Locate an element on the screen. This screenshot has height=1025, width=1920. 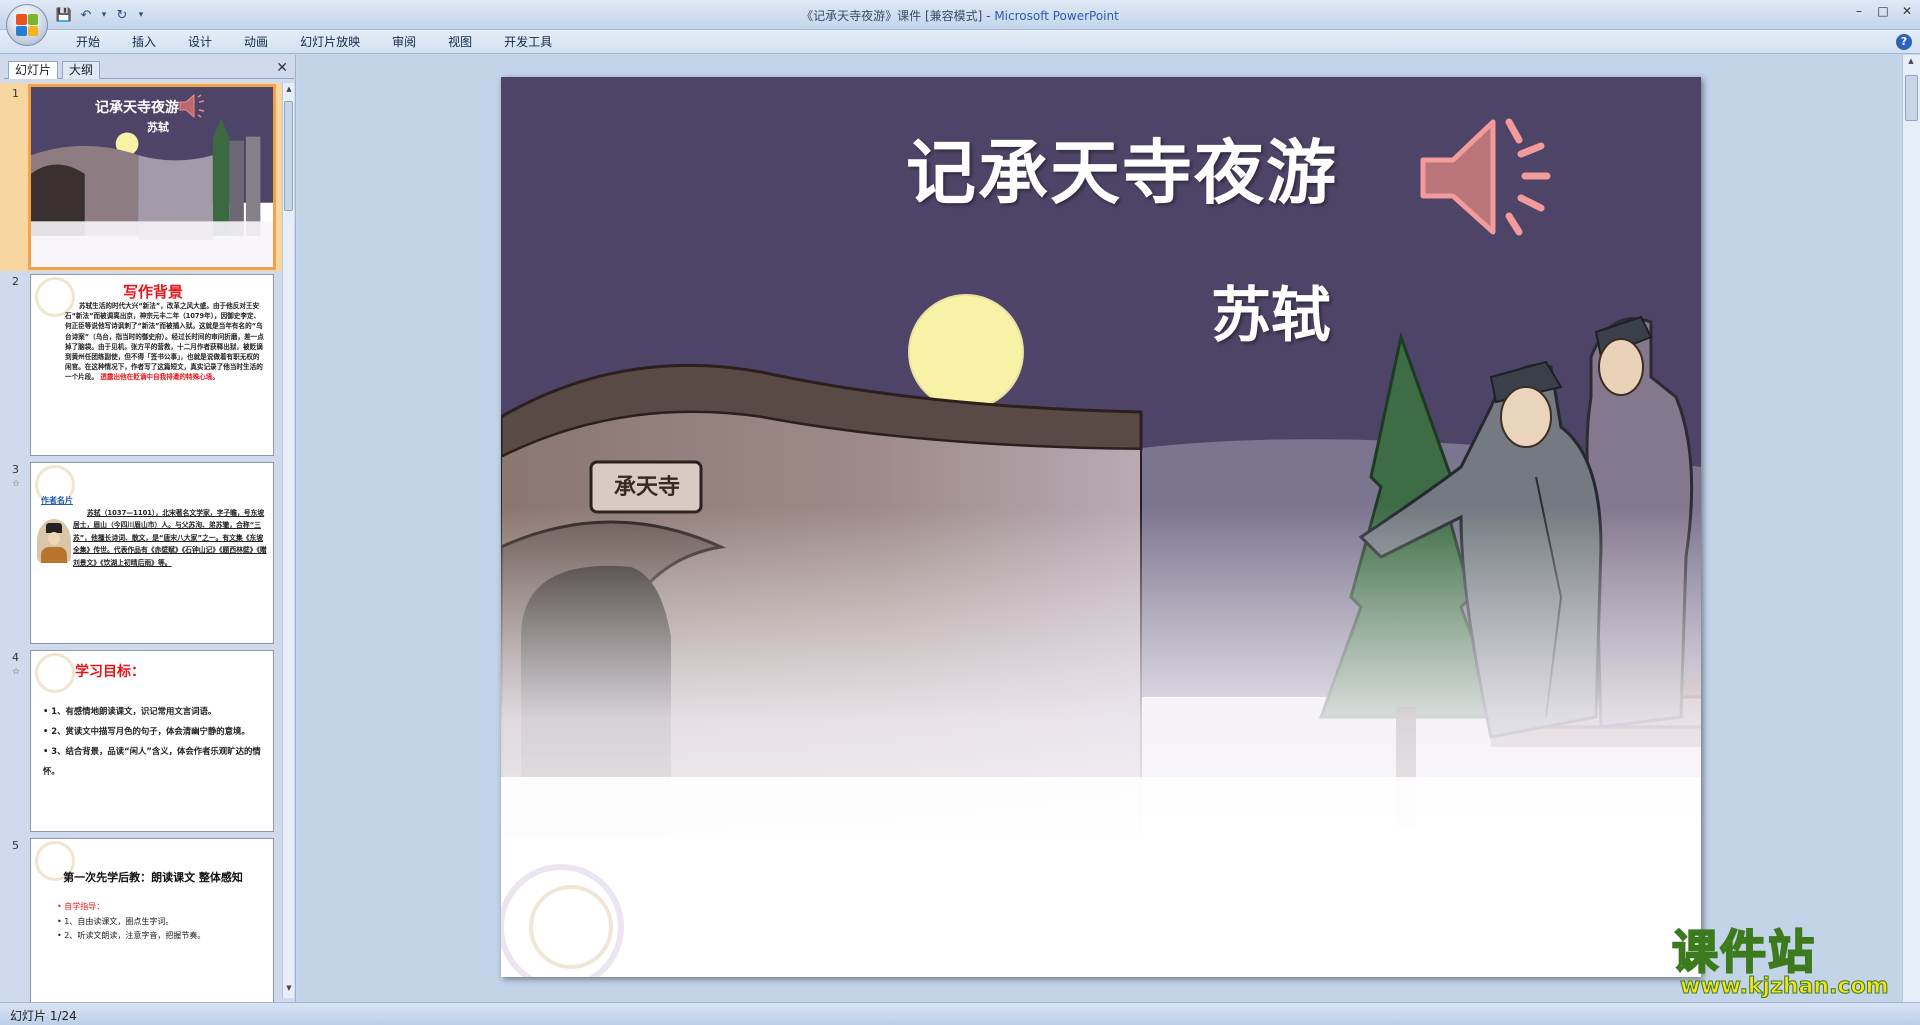
site-watermark: 课件站 www.kjzhan.com is located at coordinates (1787, 963).